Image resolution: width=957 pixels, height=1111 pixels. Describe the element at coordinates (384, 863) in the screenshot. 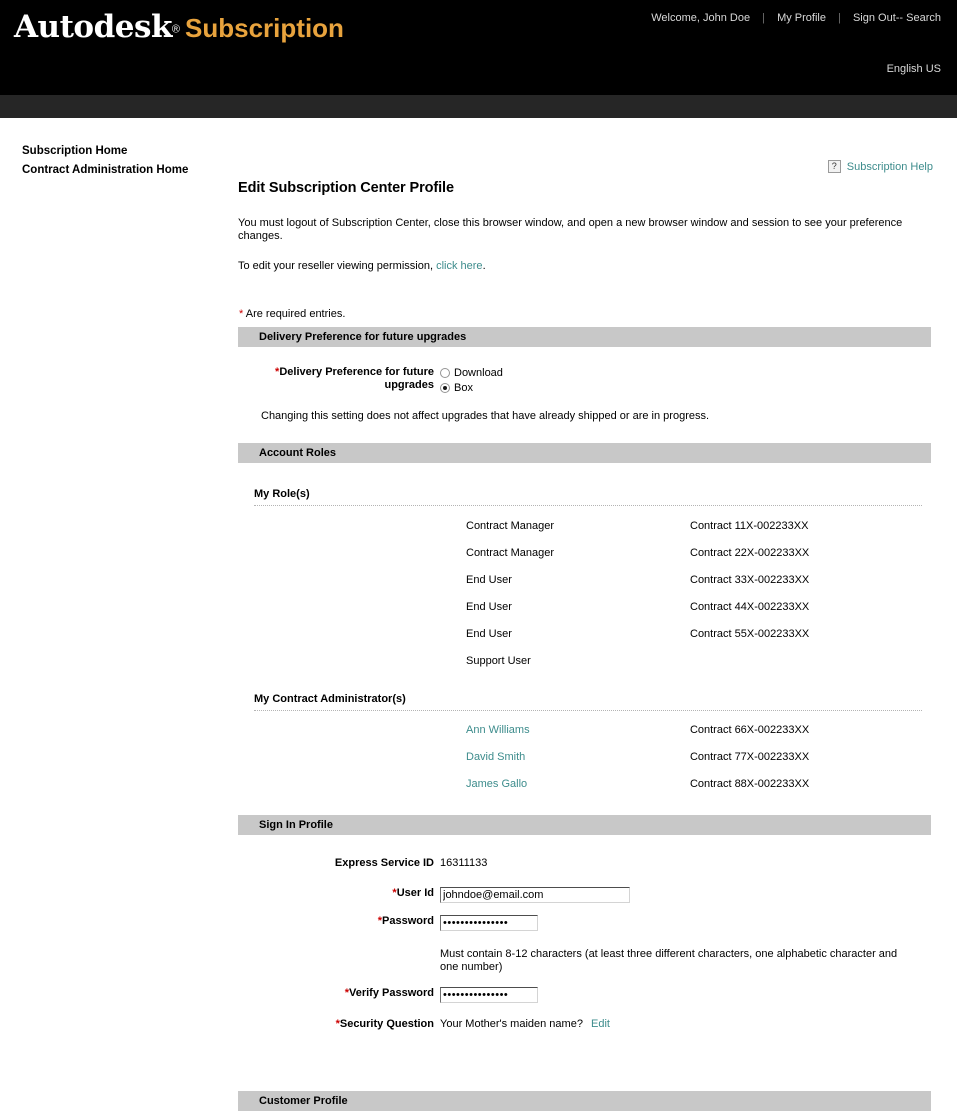

I see `express-service-id-label: Express Service ID` at that location.